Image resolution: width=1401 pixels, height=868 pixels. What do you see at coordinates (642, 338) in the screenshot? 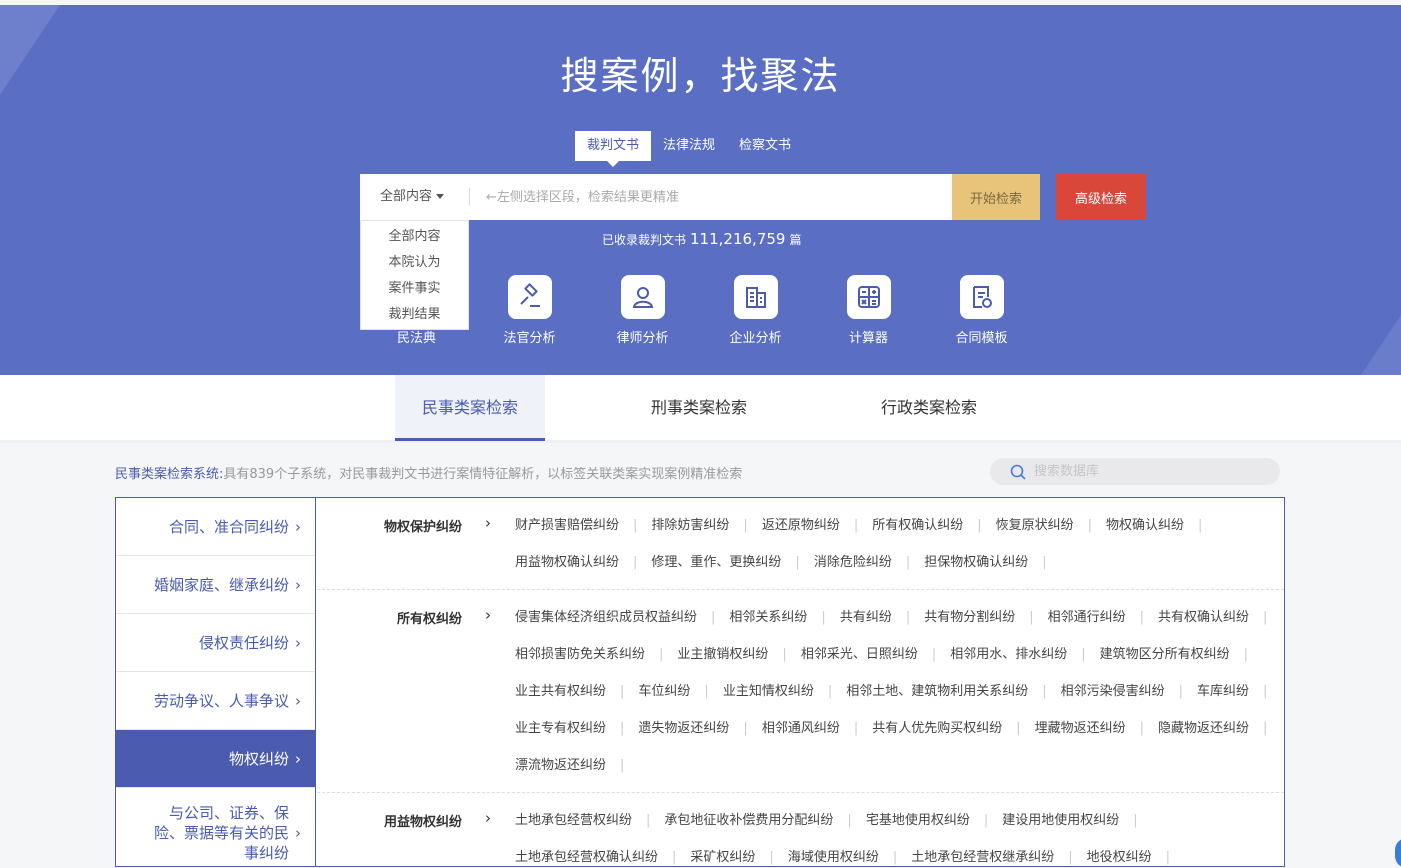
I see `tool-label: 律师分析` at bounding box center [642, 338].